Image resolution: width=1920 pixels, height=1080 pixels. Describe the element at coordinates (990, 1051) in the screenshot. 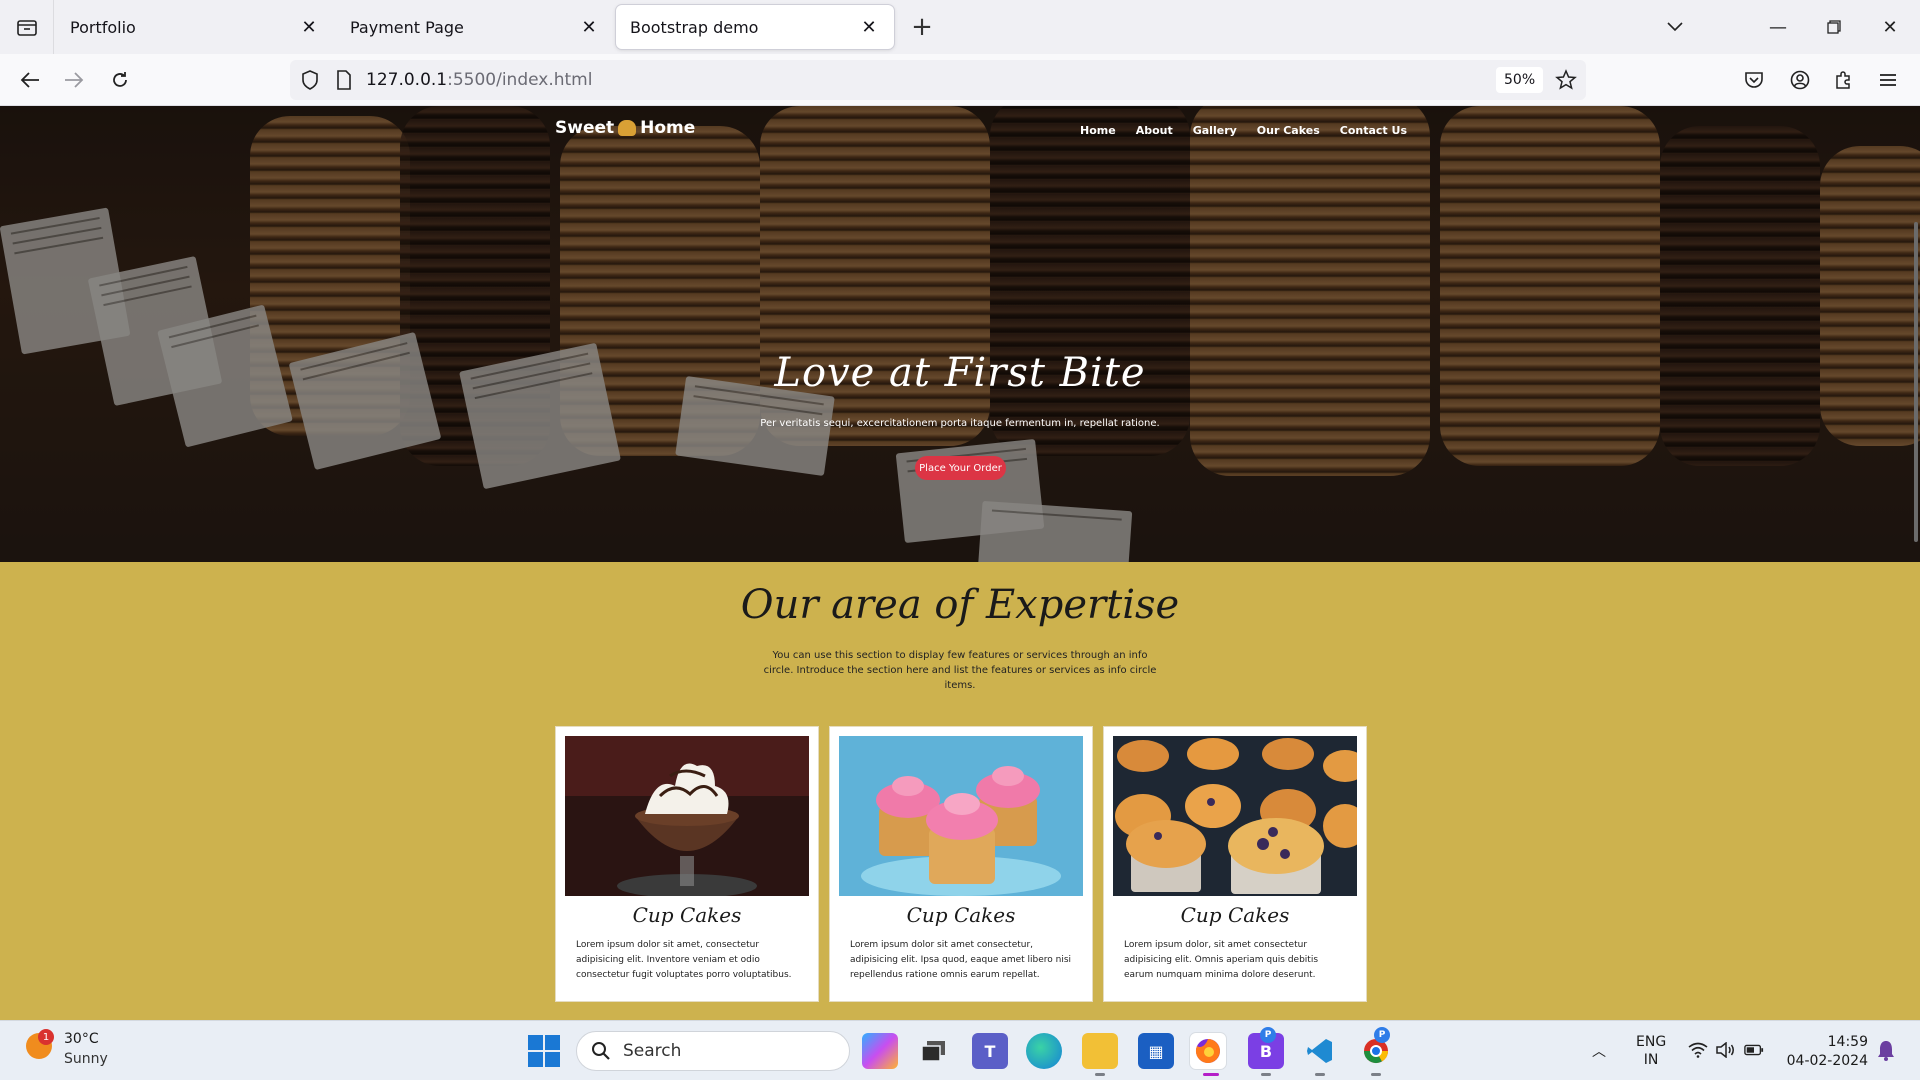

I see `teams-icon: T` at that location.